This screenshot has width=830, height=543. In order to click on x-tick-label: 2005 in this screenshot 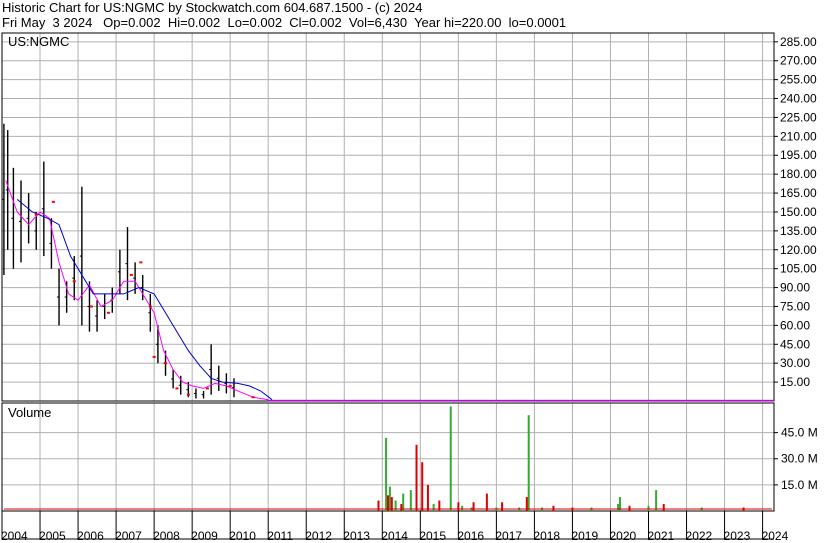, I will do `click(52, 536)`.